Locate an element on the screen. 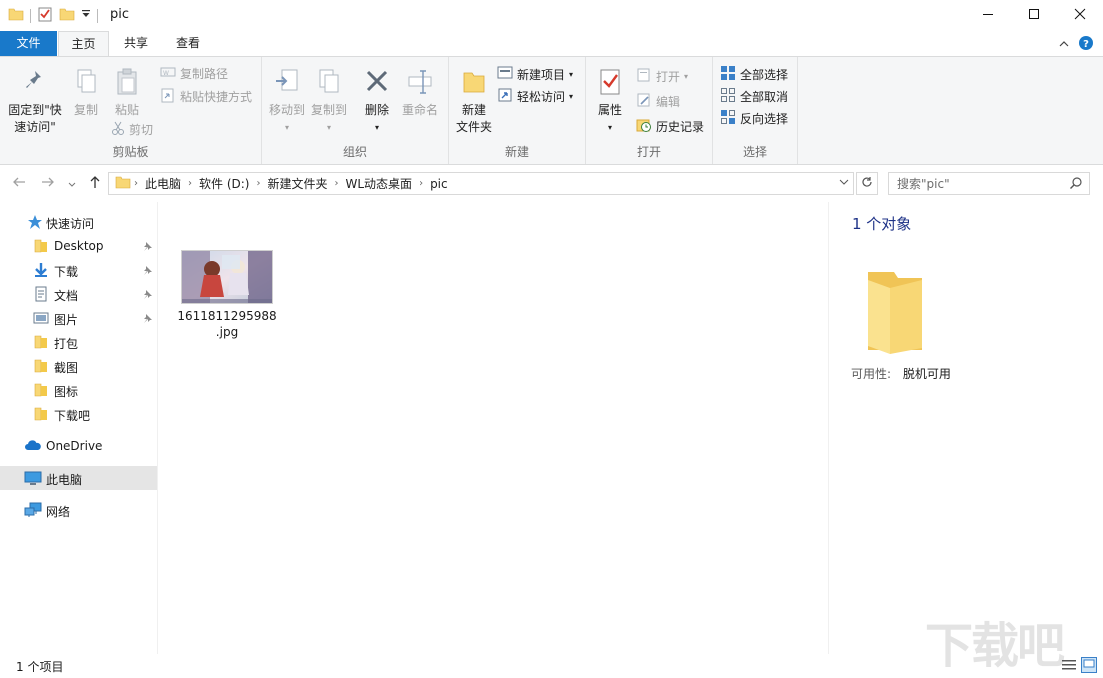  history-button: 历史记录 is located at coordinates (670, 126).